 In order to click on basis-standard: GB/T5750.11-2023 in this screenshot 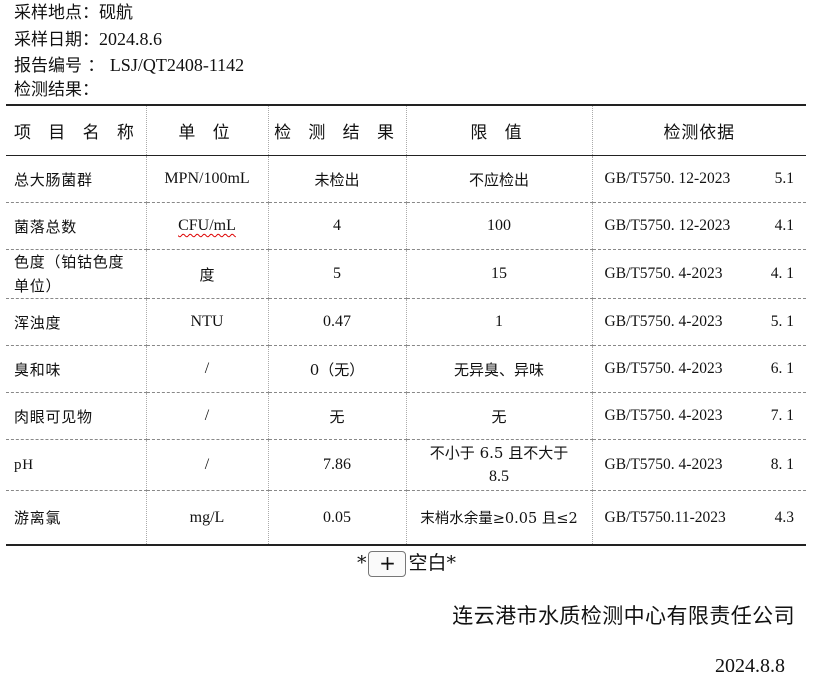, I will do `click(665, 517)`.